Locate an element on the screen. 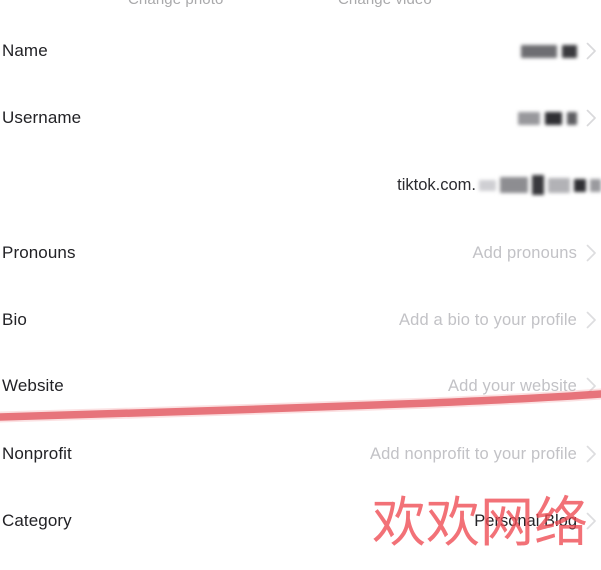 This screenshot has height=570, width=601. row-placeholder-nonprofit: Add nonprofit to your profile is located at coordinates (473, 453).